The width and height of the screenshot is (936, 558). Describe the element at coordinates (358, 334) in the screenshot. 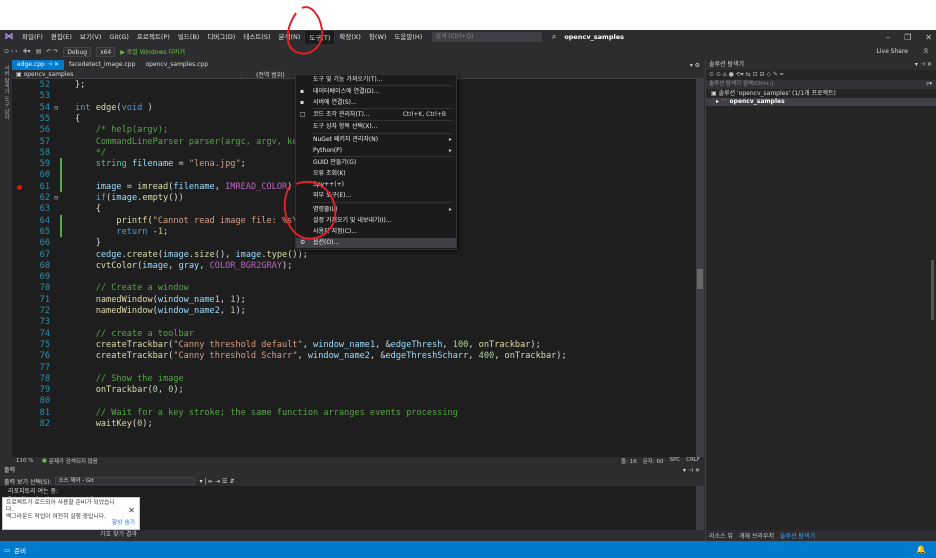

I see `code-line: 74 // create a toolbar` at that location.